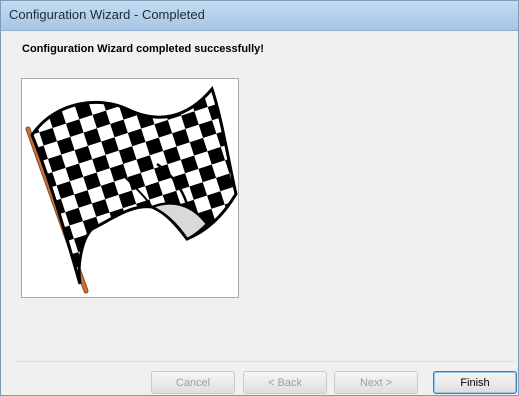 The image size is (519, 396). Describe the element at coordinates (376, 382) in the screenshot. I see `next-button: Next >` at that location.